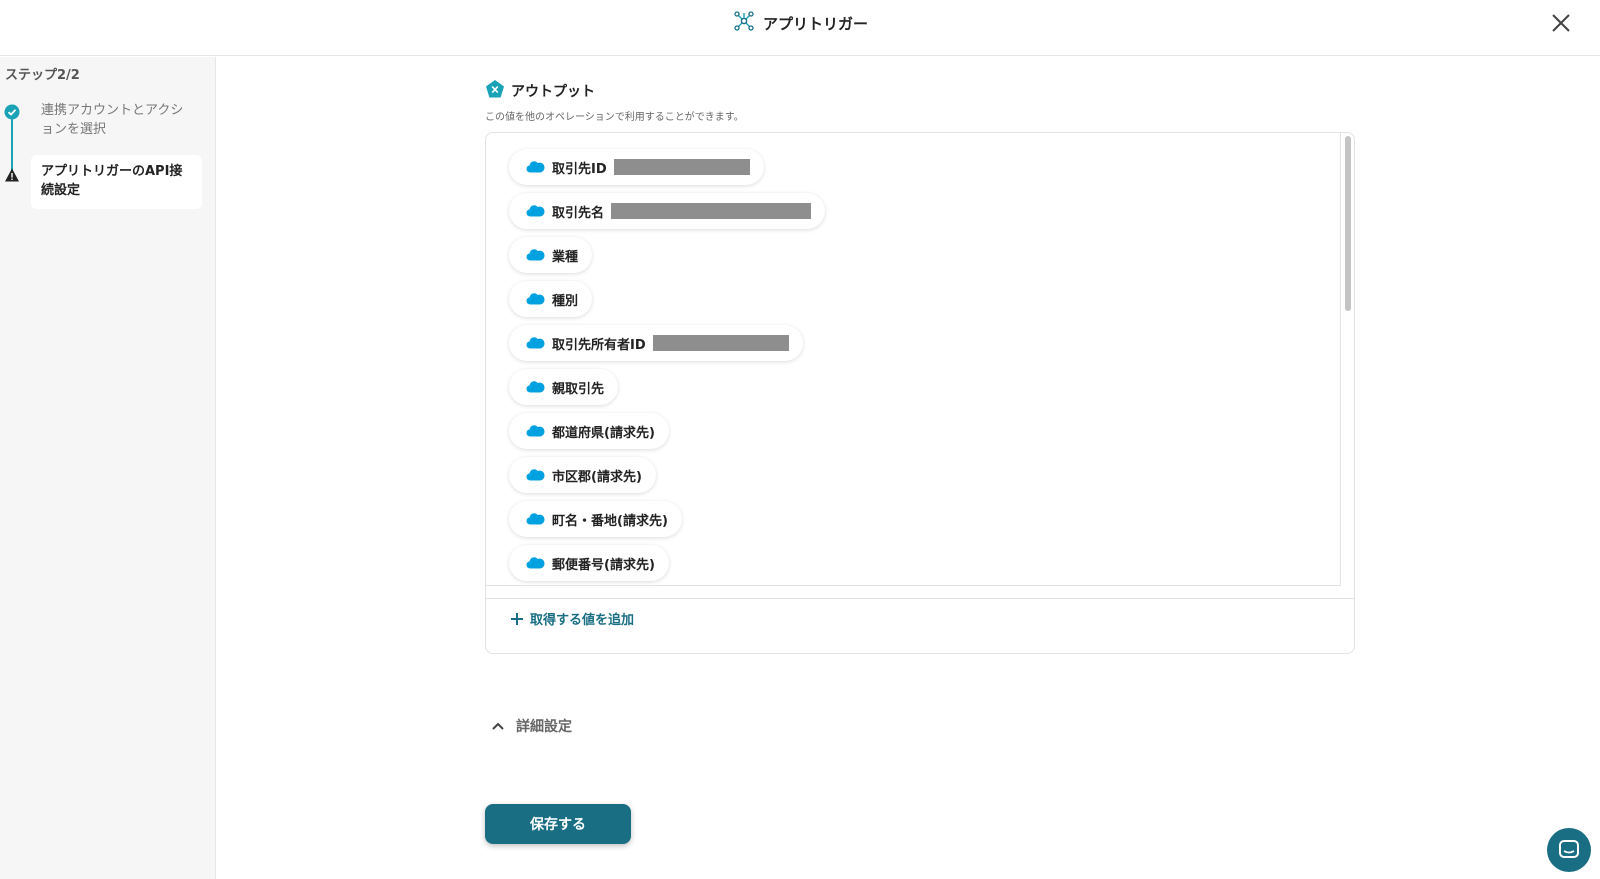 This screenshot has width=1600, height=879. I want to click on chevron-up-icon, so click(498, 726).